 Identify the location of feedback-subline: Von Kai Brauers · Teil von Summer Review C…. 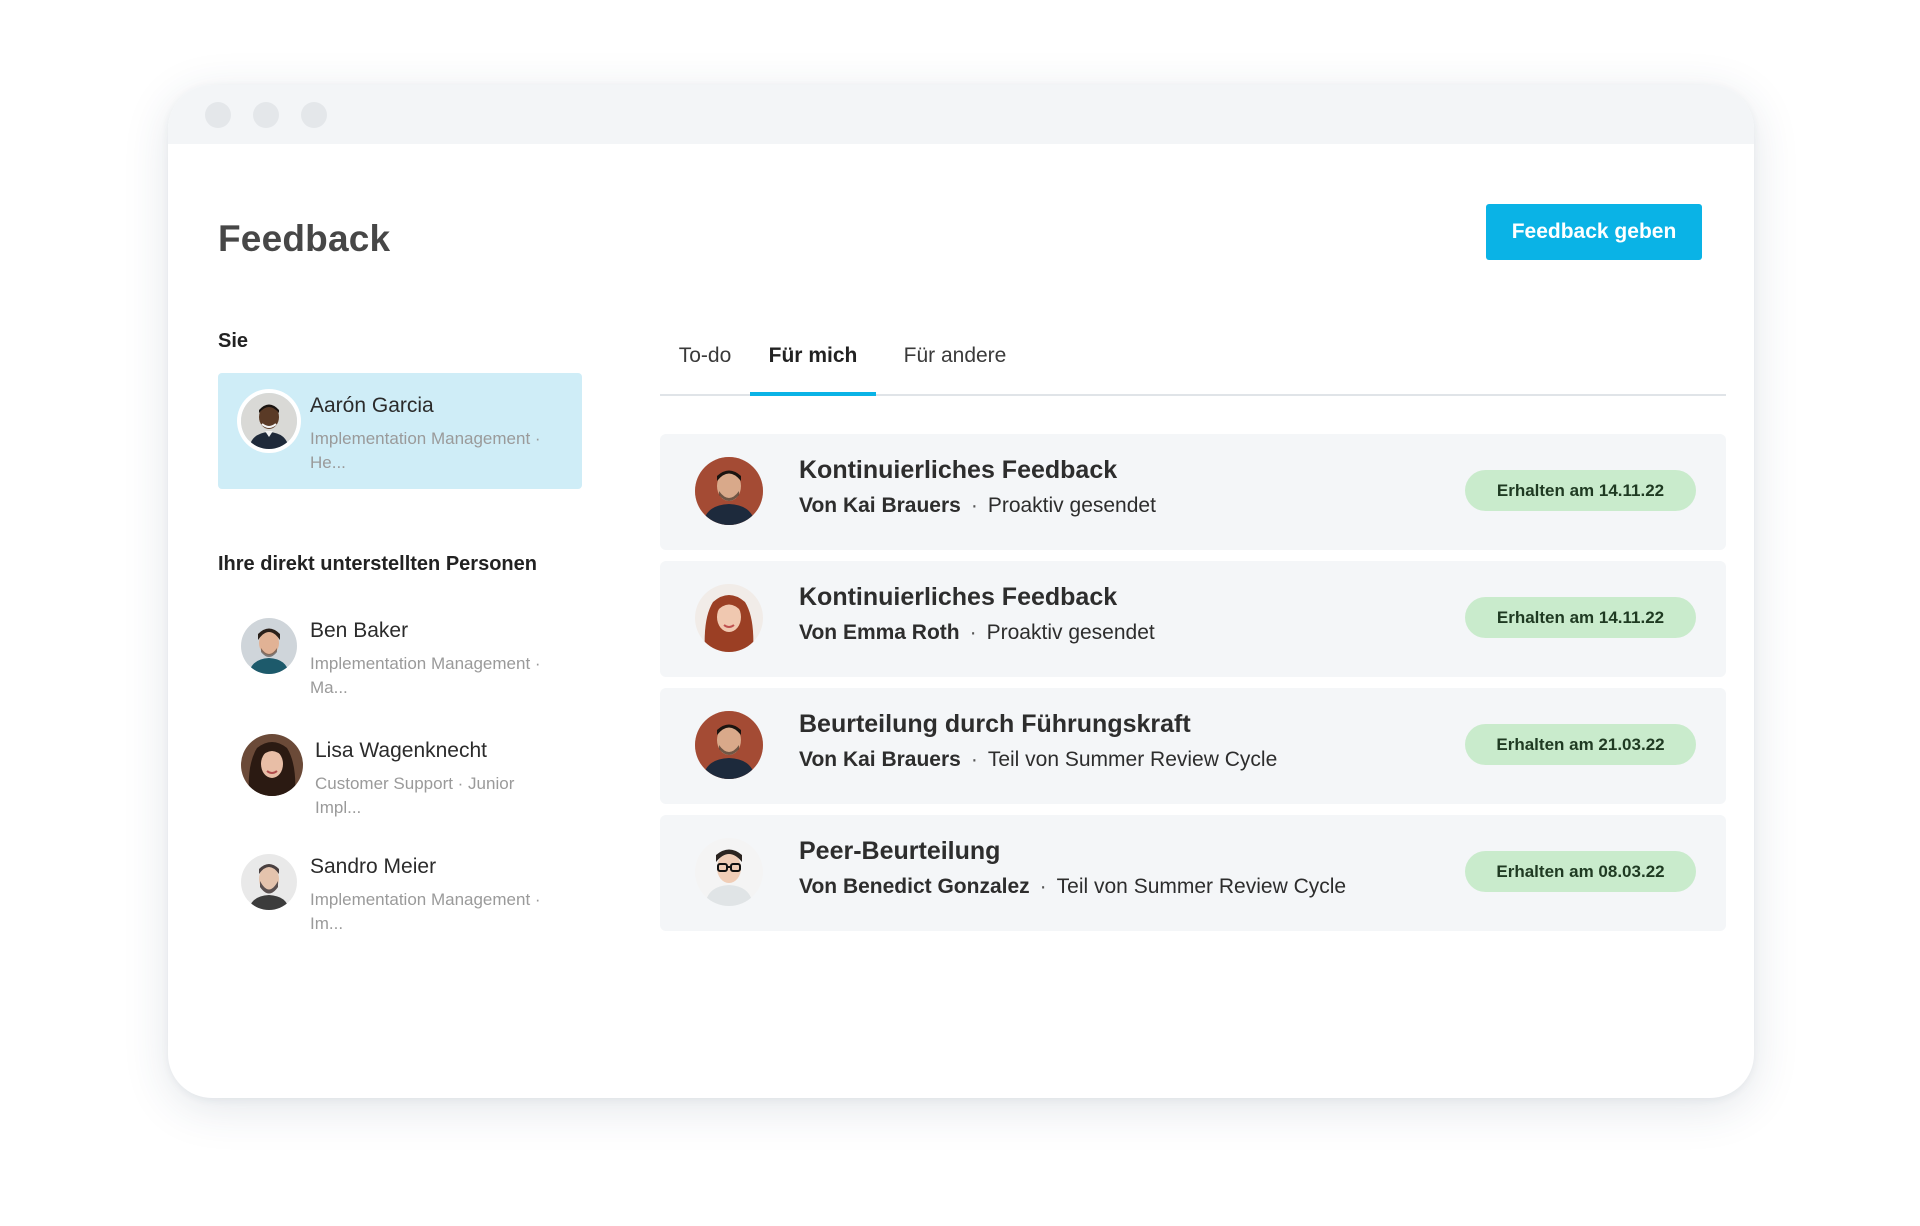
(1038, 760).